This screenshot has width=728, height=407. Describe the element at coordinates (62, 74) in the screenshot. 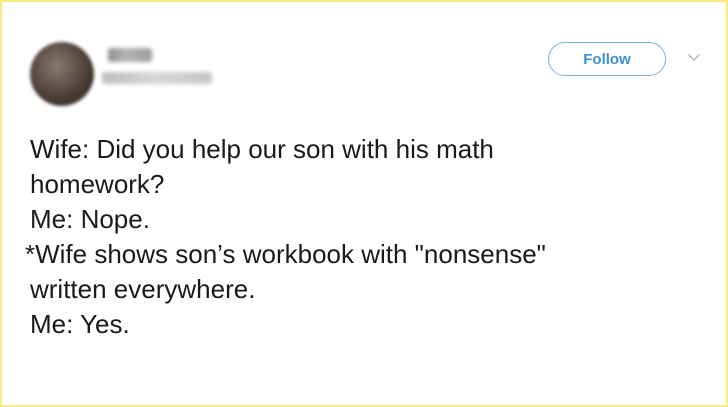

I see `avatar` at that location.